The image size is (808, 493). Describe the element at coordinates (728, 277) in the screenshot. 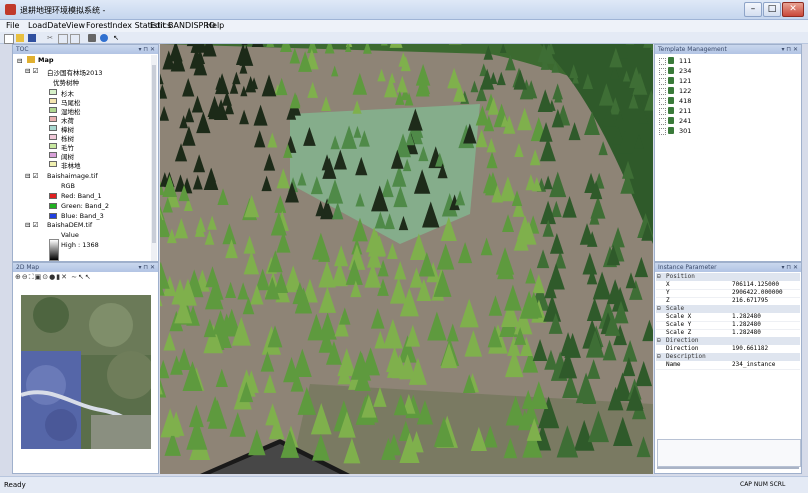

I see `param-section-header: ⊟ Position` at that location.